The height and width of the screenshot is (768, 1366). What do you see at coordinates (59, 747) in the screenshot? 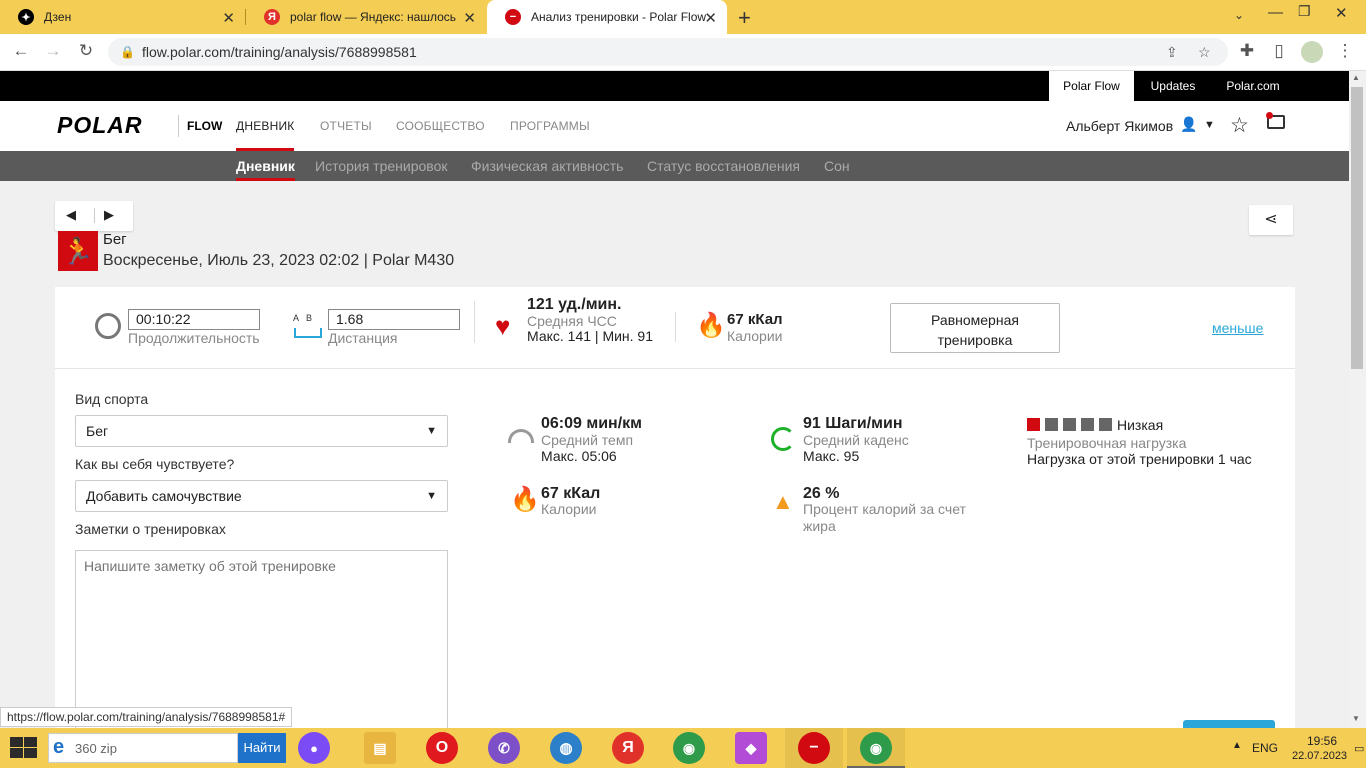
I see `ie-icon: e` at bounding box center [59, 747].